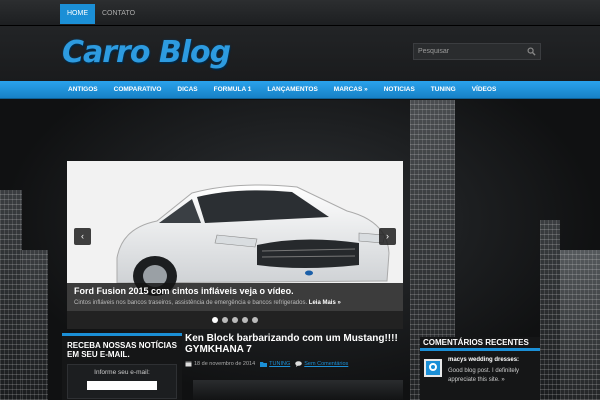 The image size is (600, 400). What do you see at coordinates (300, 53) in the screenshot?
I see `site-header: Carro Blog` at bounding box center [300, 53].